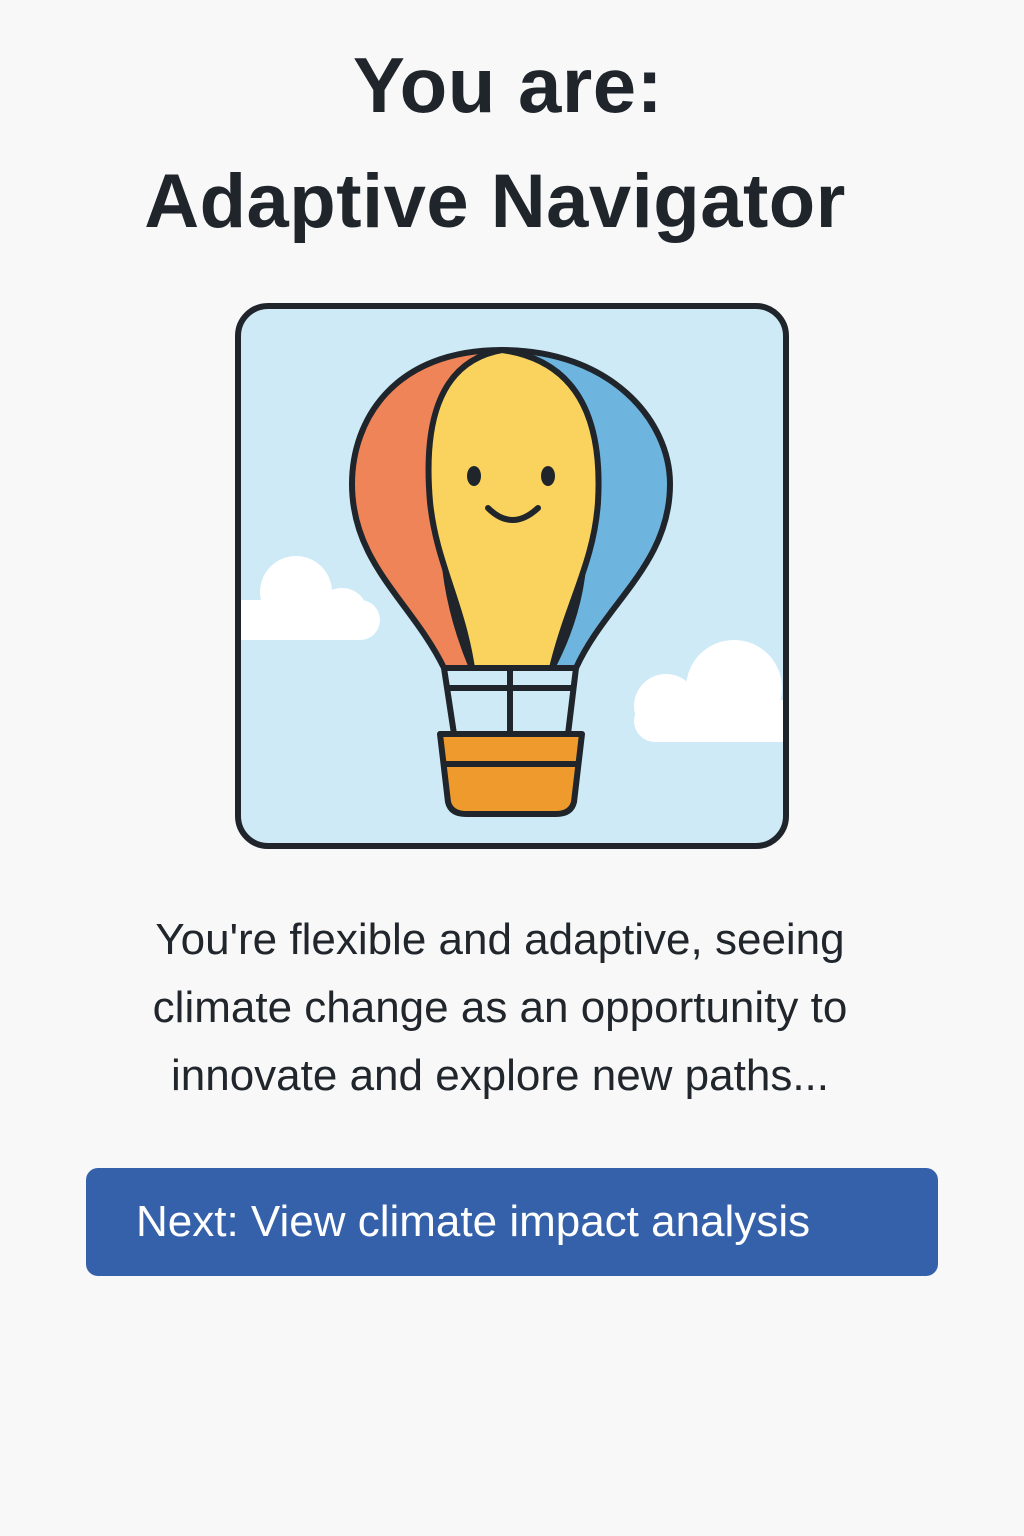 The height and width of the screenshot is (1536, 1024). Describe the element at coordinates (495, 201) in the screenshot. I see `result-title: Adaptive Navigator` at that location.